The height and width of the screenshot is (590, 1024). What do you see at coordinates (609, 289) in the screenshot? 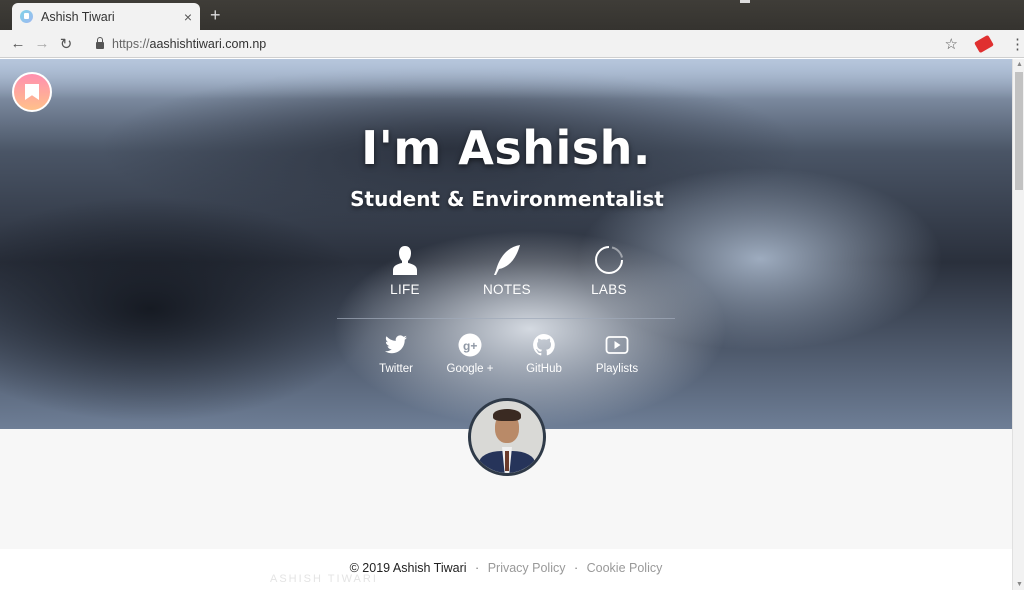
I see `nav-labs-label: LABS` at bounding box center [609, 289].